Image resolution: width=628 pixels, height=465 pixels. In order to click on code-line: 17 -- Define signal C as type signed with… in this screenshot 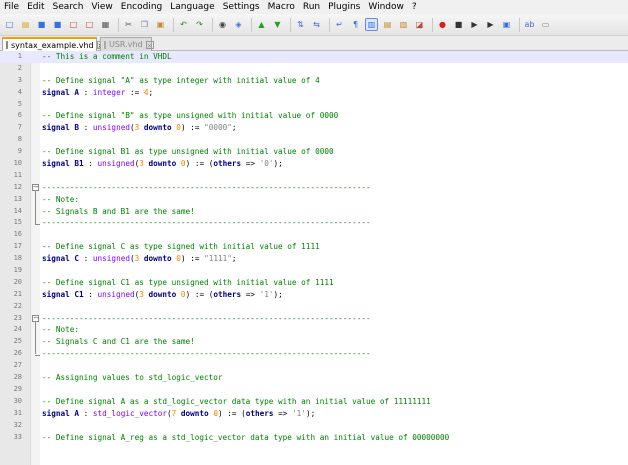, I will do `click(314, 247)`.